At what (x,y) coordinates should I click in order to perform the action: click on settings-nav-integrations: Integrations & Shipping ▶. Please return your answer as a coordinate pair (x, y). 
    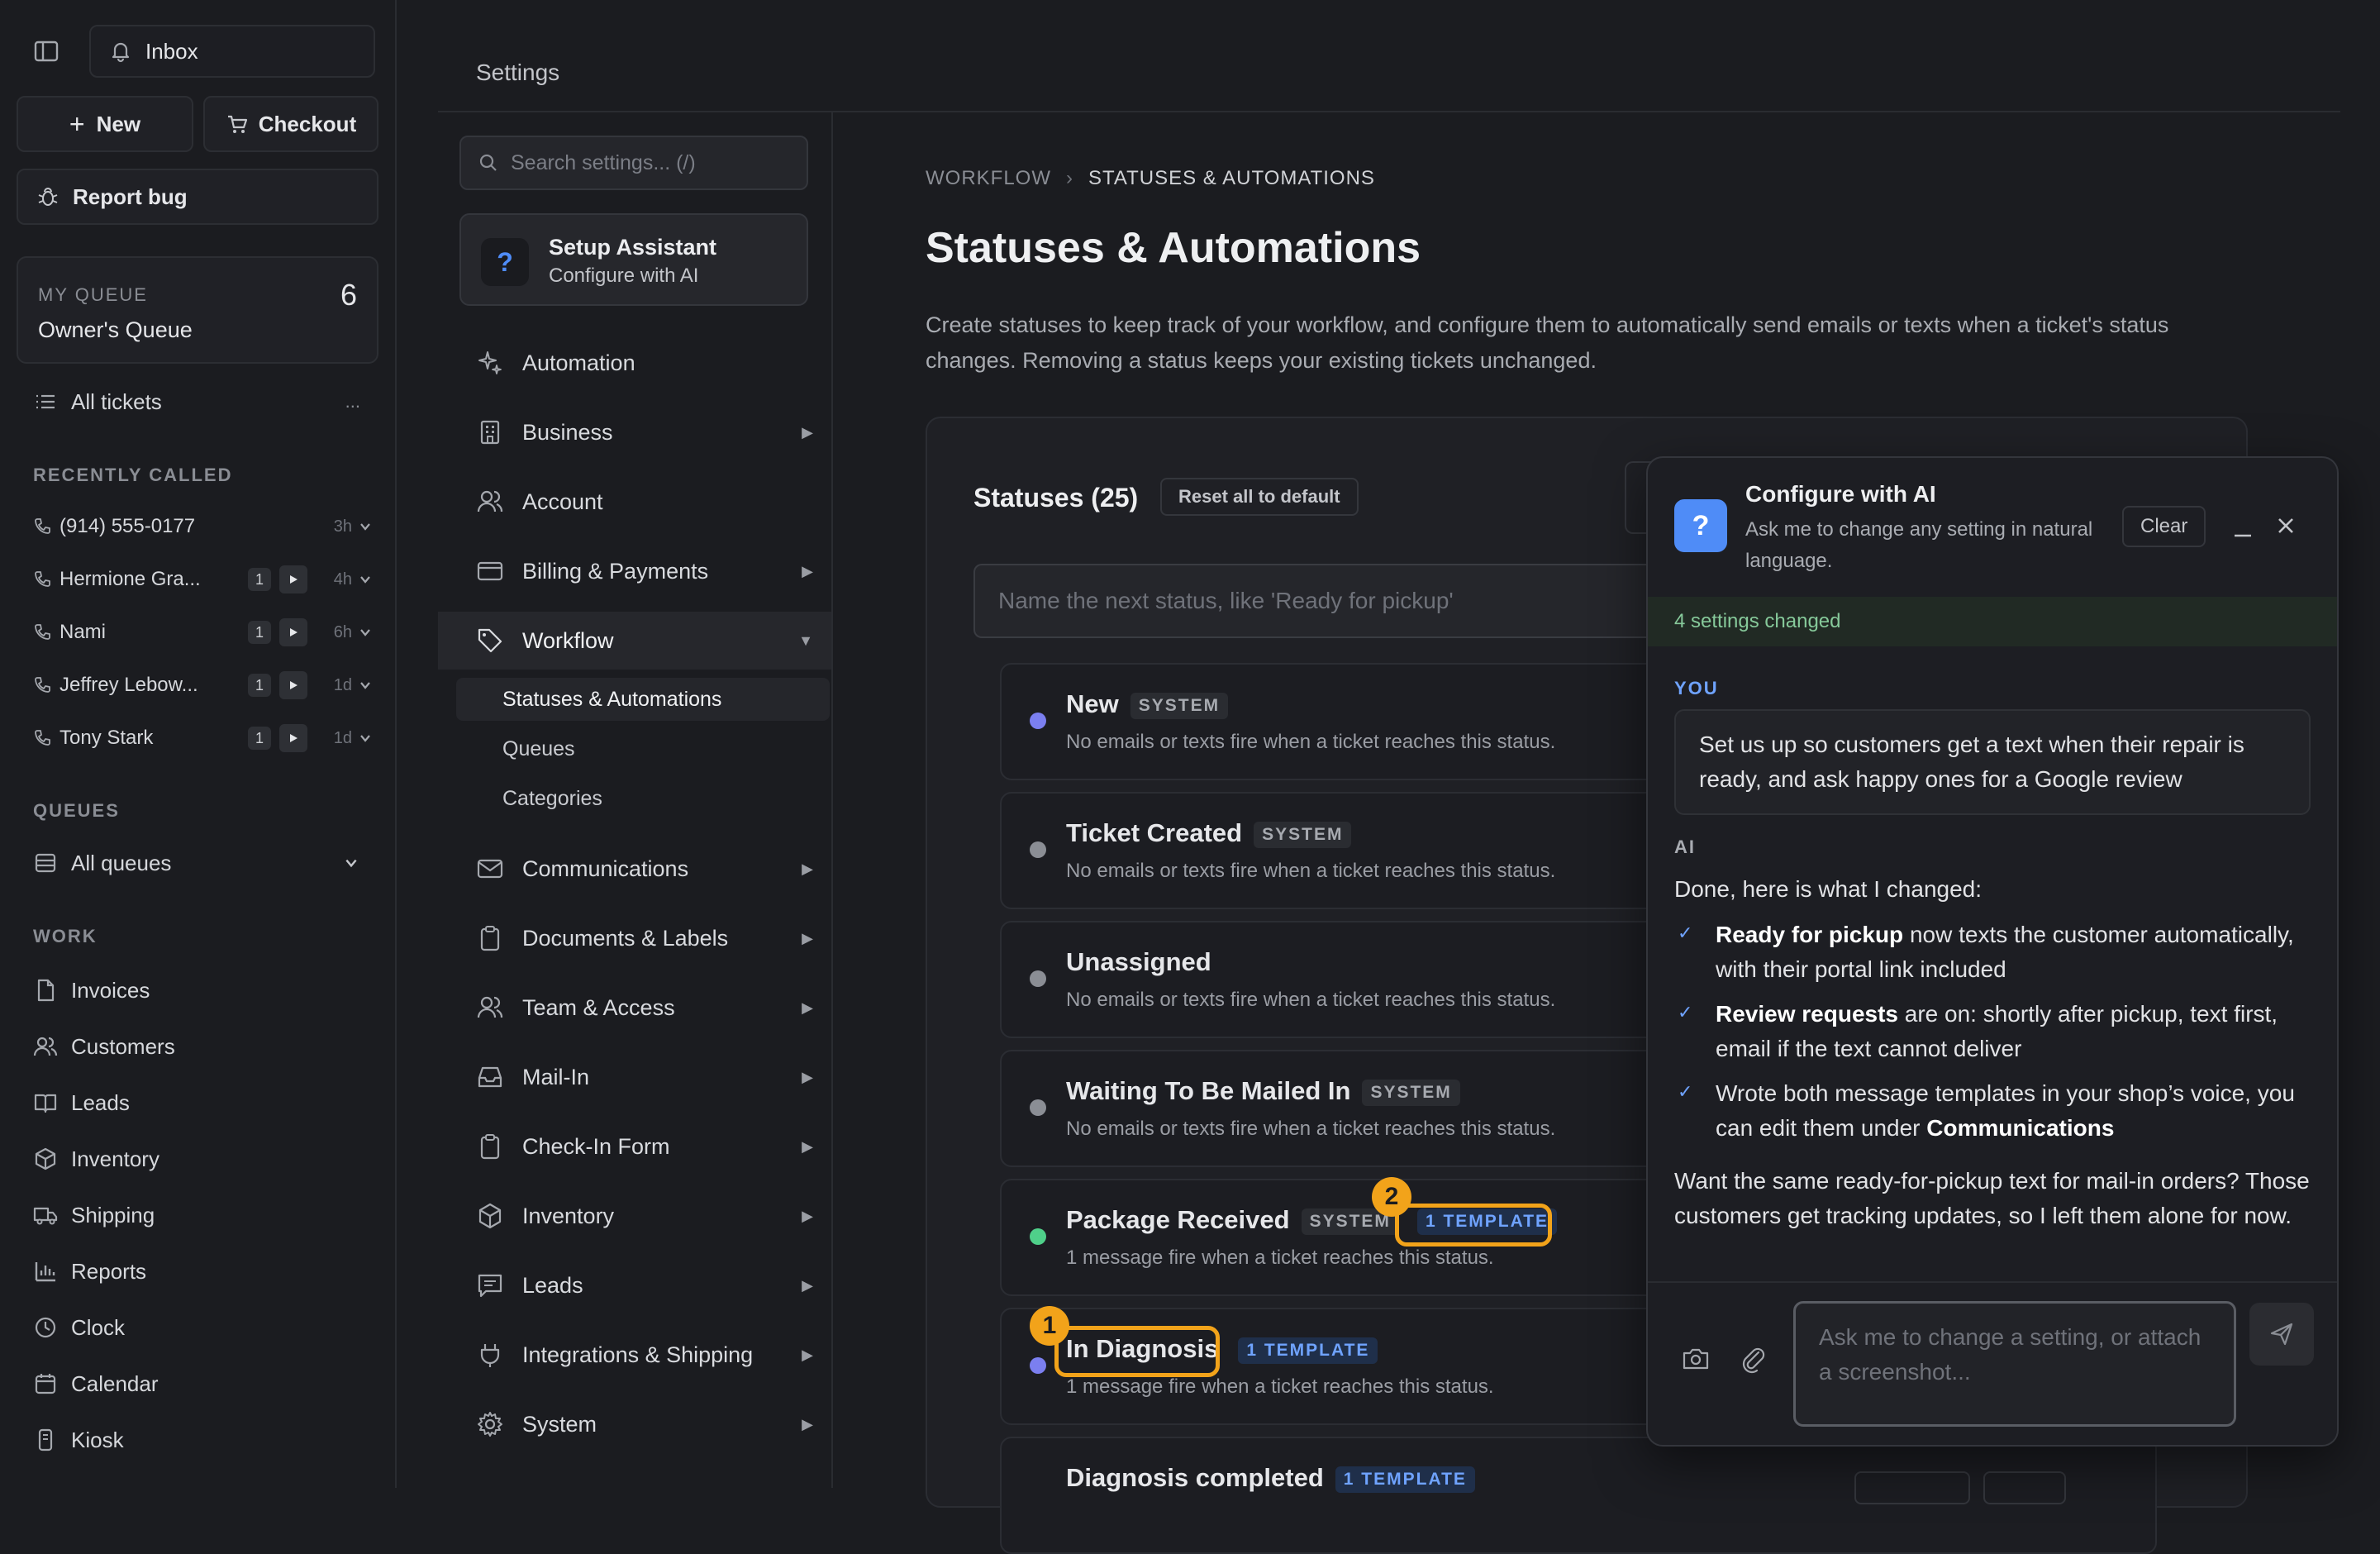
    Looking at the image, I should click on (634, 1355).